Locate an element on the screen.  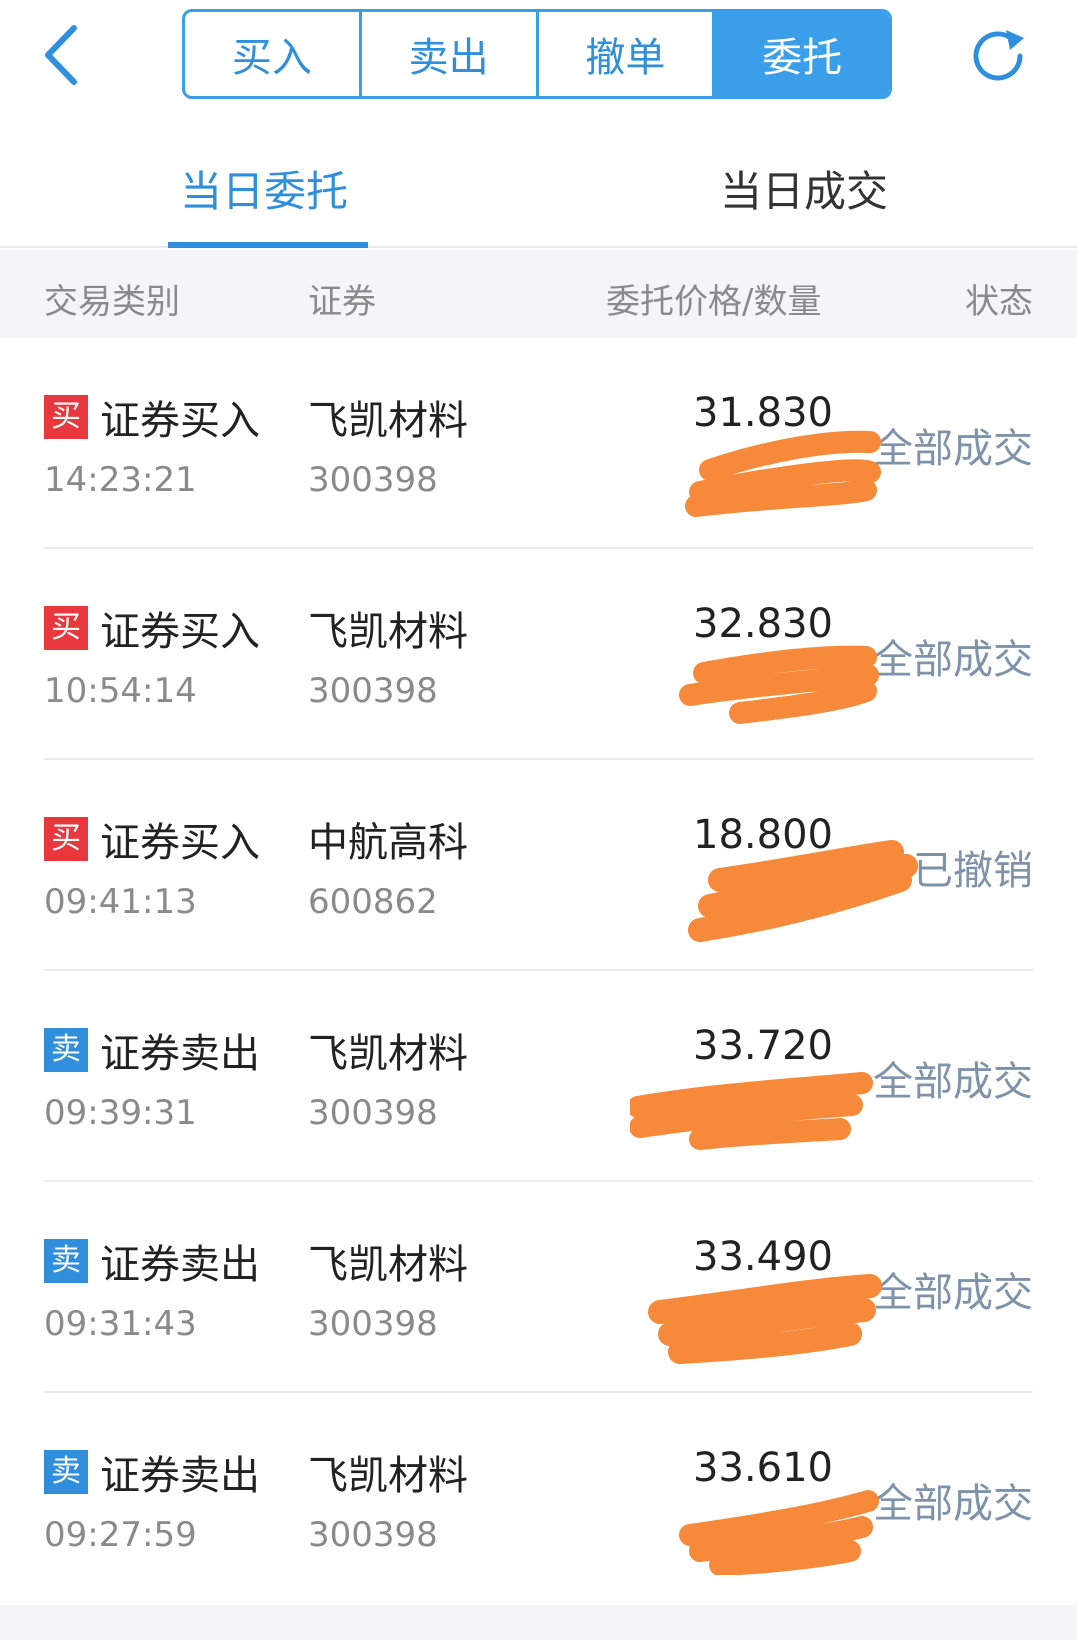
tab-today-orders: 当日委托 is located at coordinates (264, 188).